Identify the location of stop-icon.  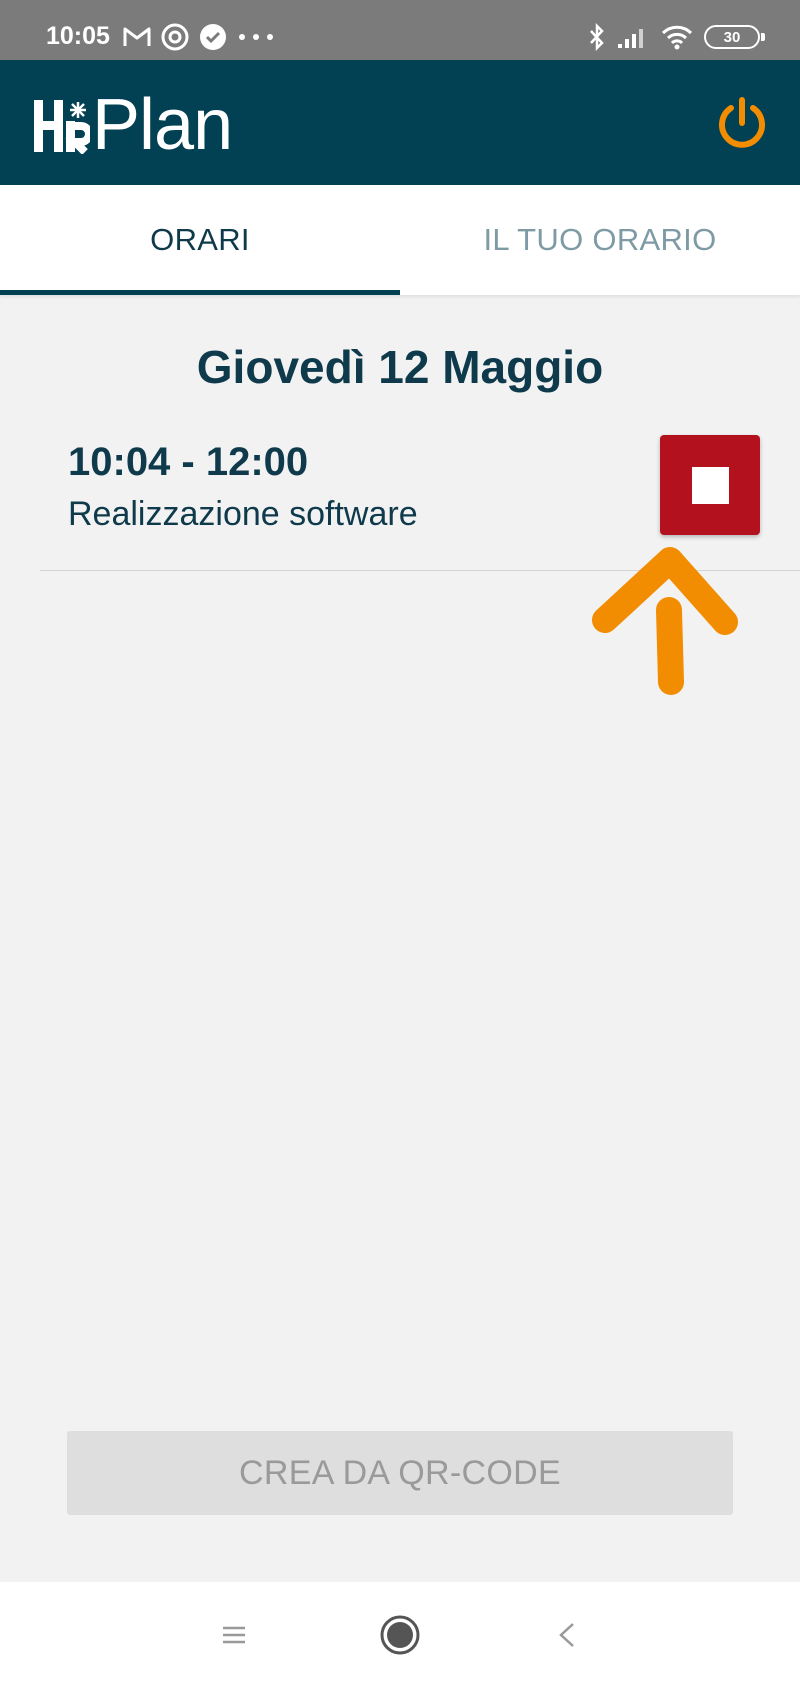
(710, 485).